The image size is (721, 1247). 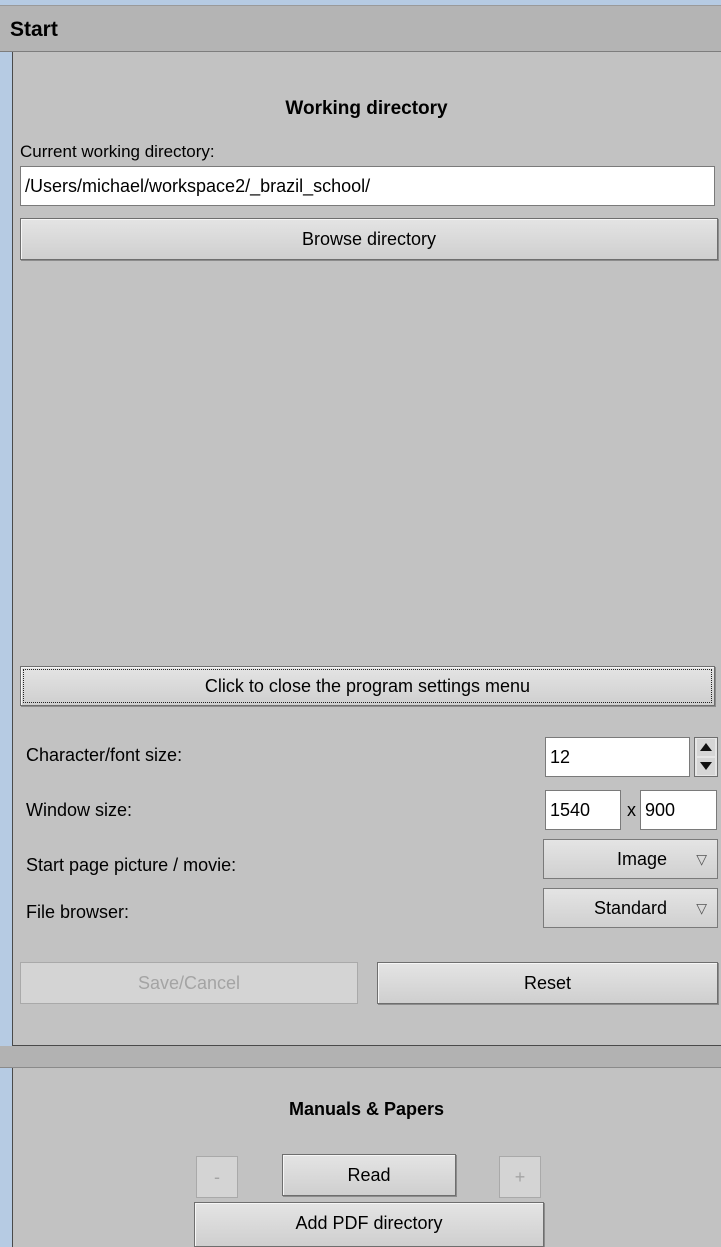 I want to click on file-browser-selected-value: Standard, so click(x=630, y=908).